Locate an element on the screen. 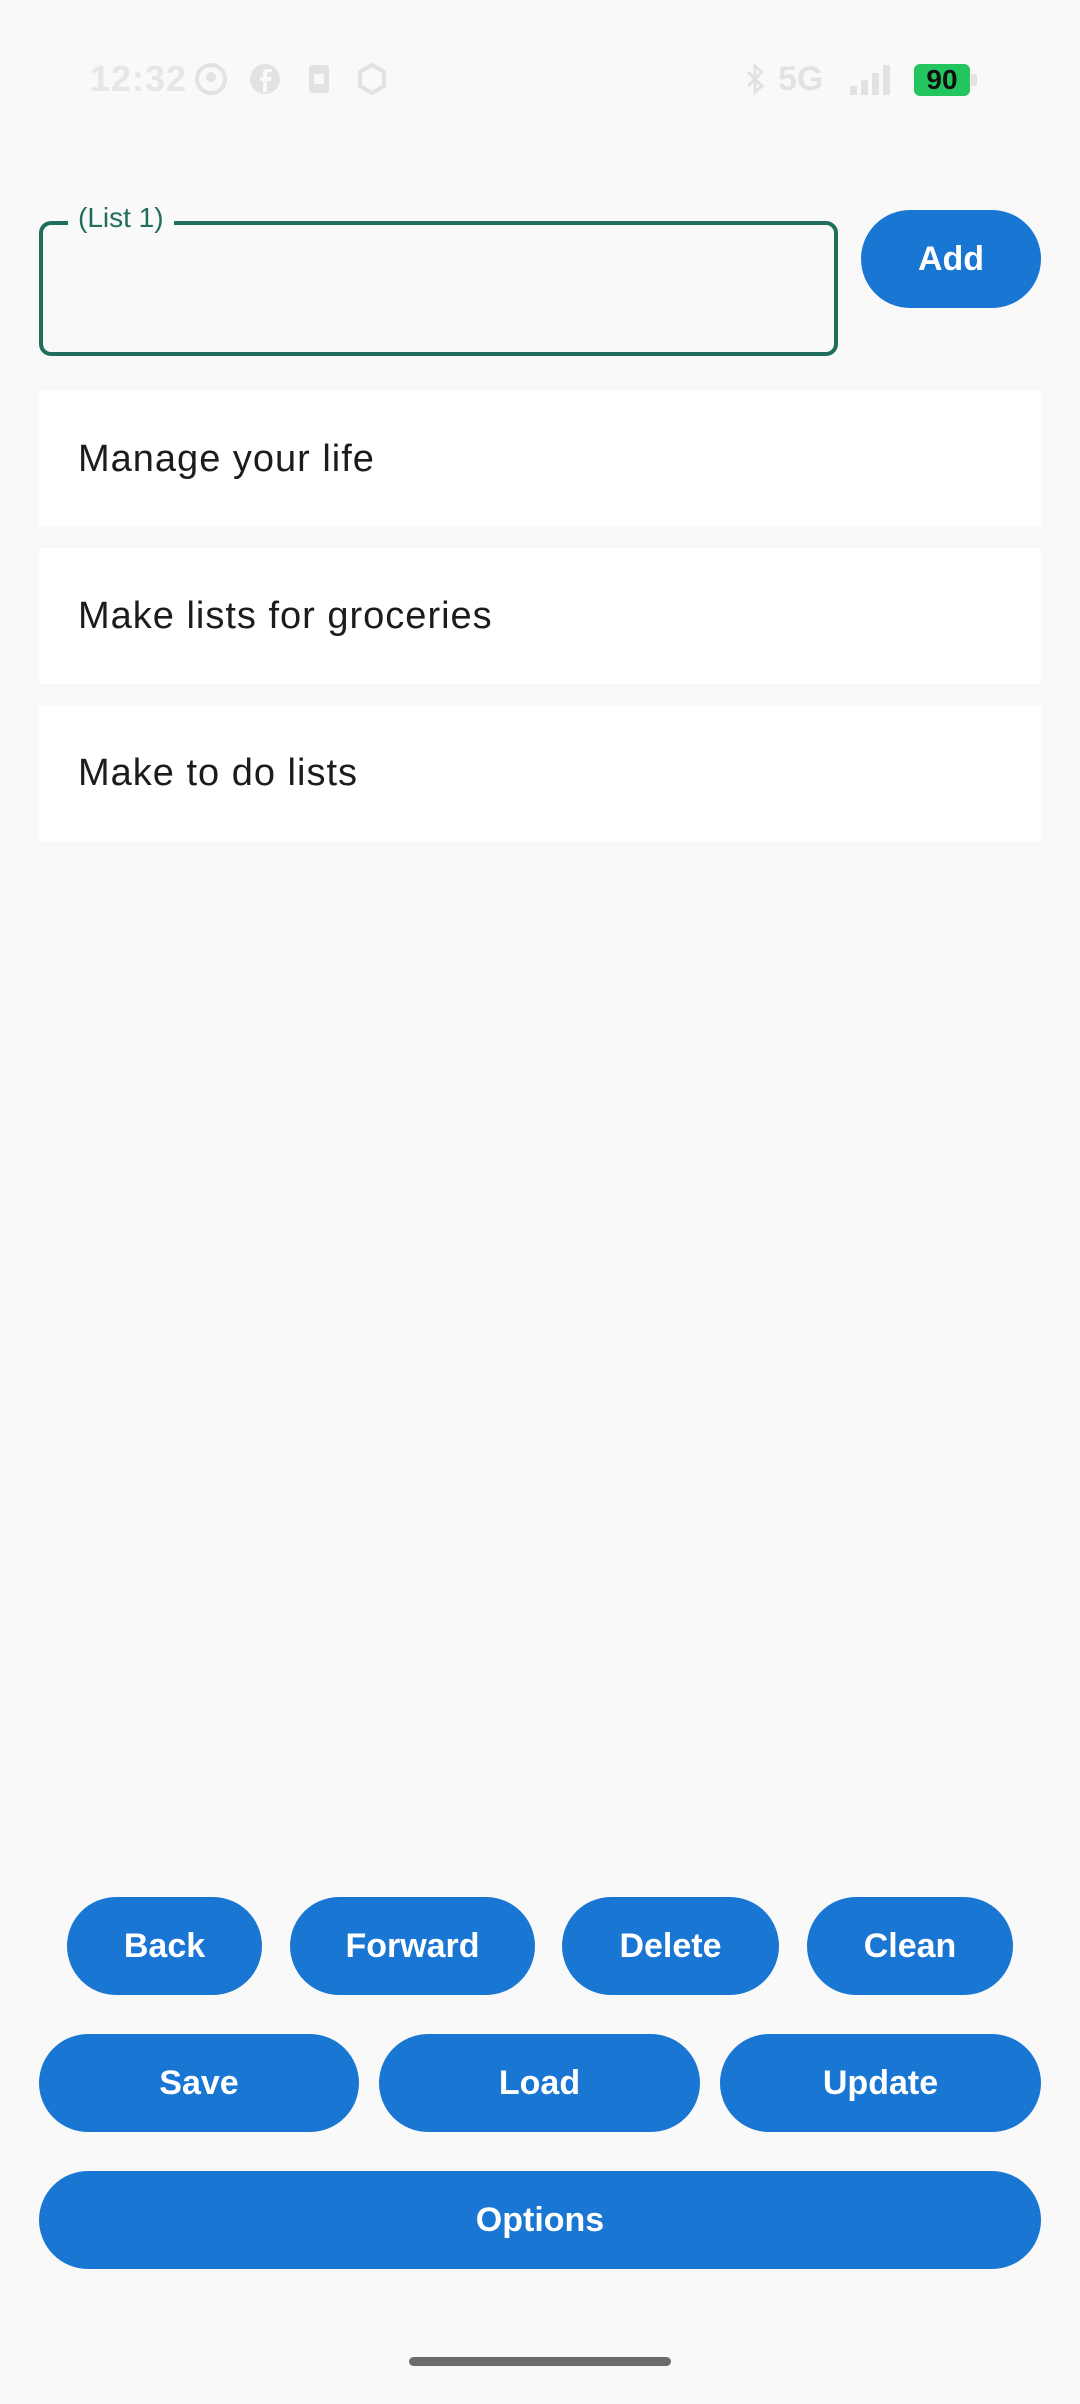 This screenshot has height=2404, width=1080. list-name-label: (List 1) is located at coordinates (121, 218).